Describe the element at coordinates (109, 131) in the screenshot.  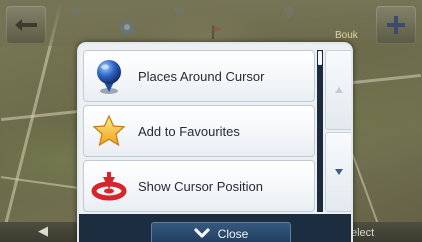
I see `star-icon` at that location.